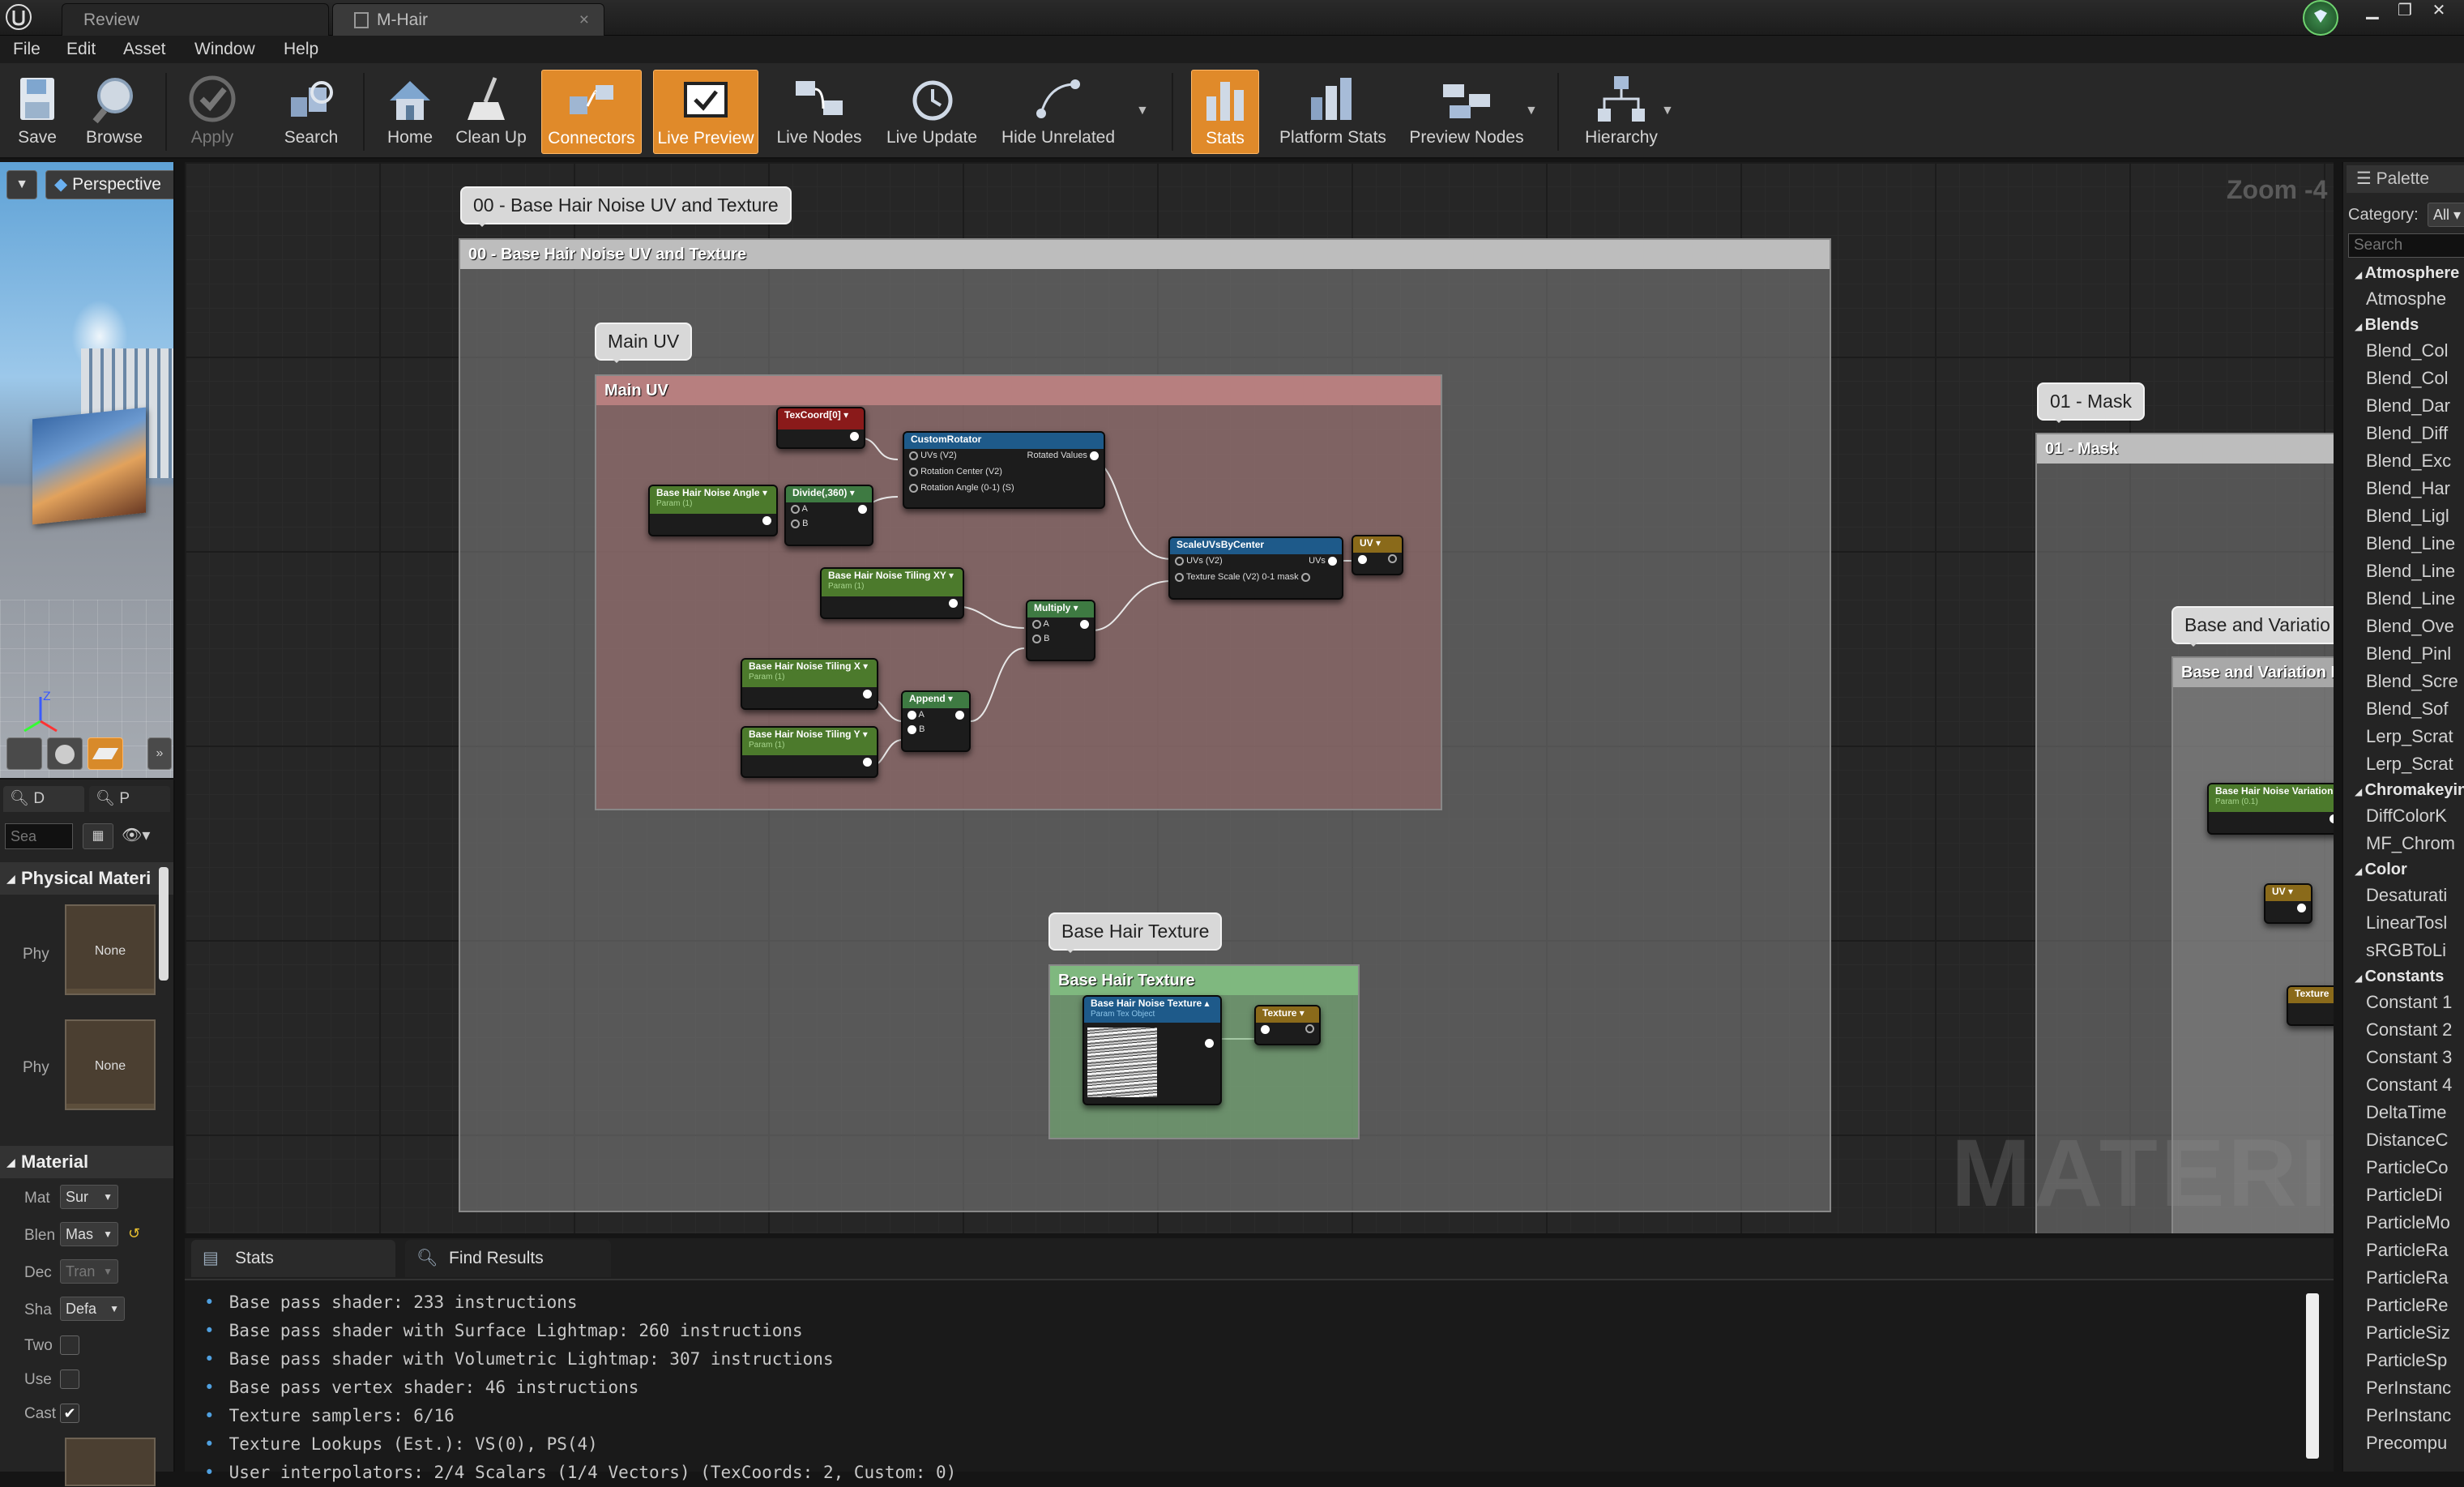  I want to click on category-combo: All ▾, so click(2446, 215).